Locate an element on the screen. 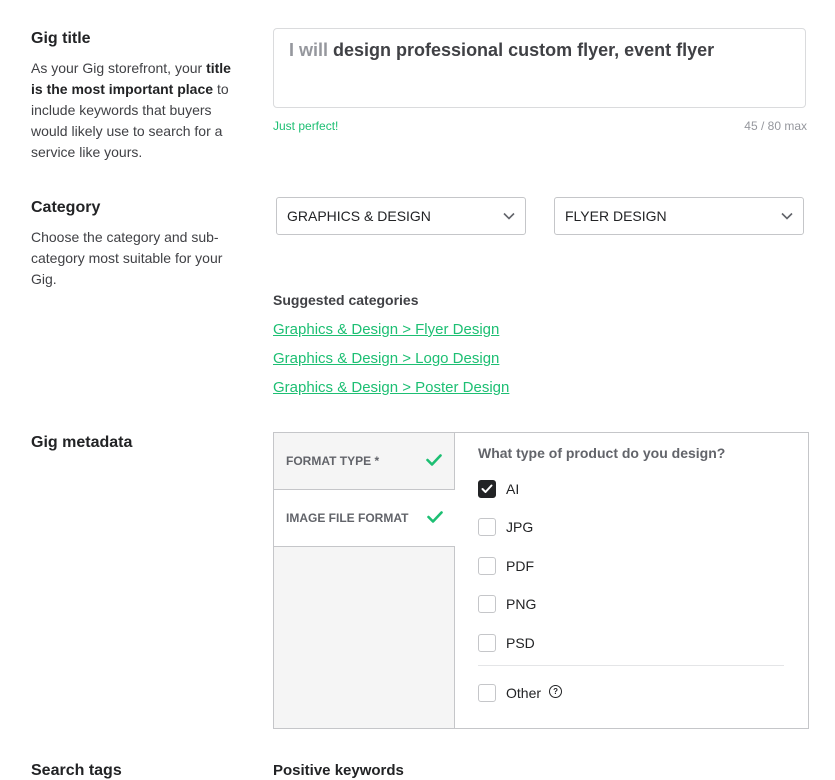  search-tags-heading: Search tags is located at coordinates (76, 770).